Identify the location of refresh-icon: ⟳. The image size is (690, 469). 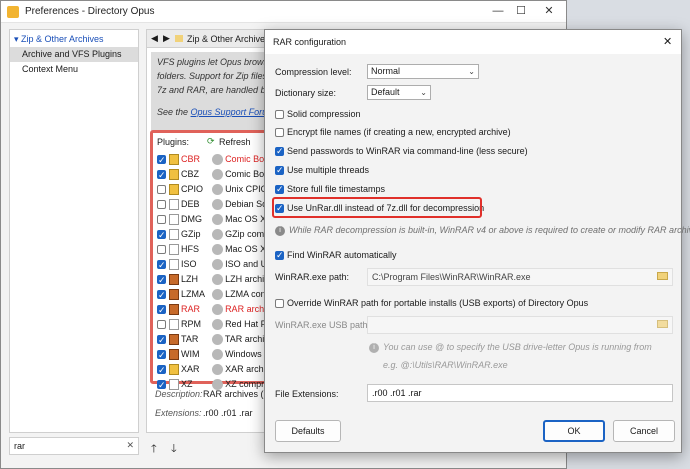
(211, 141).